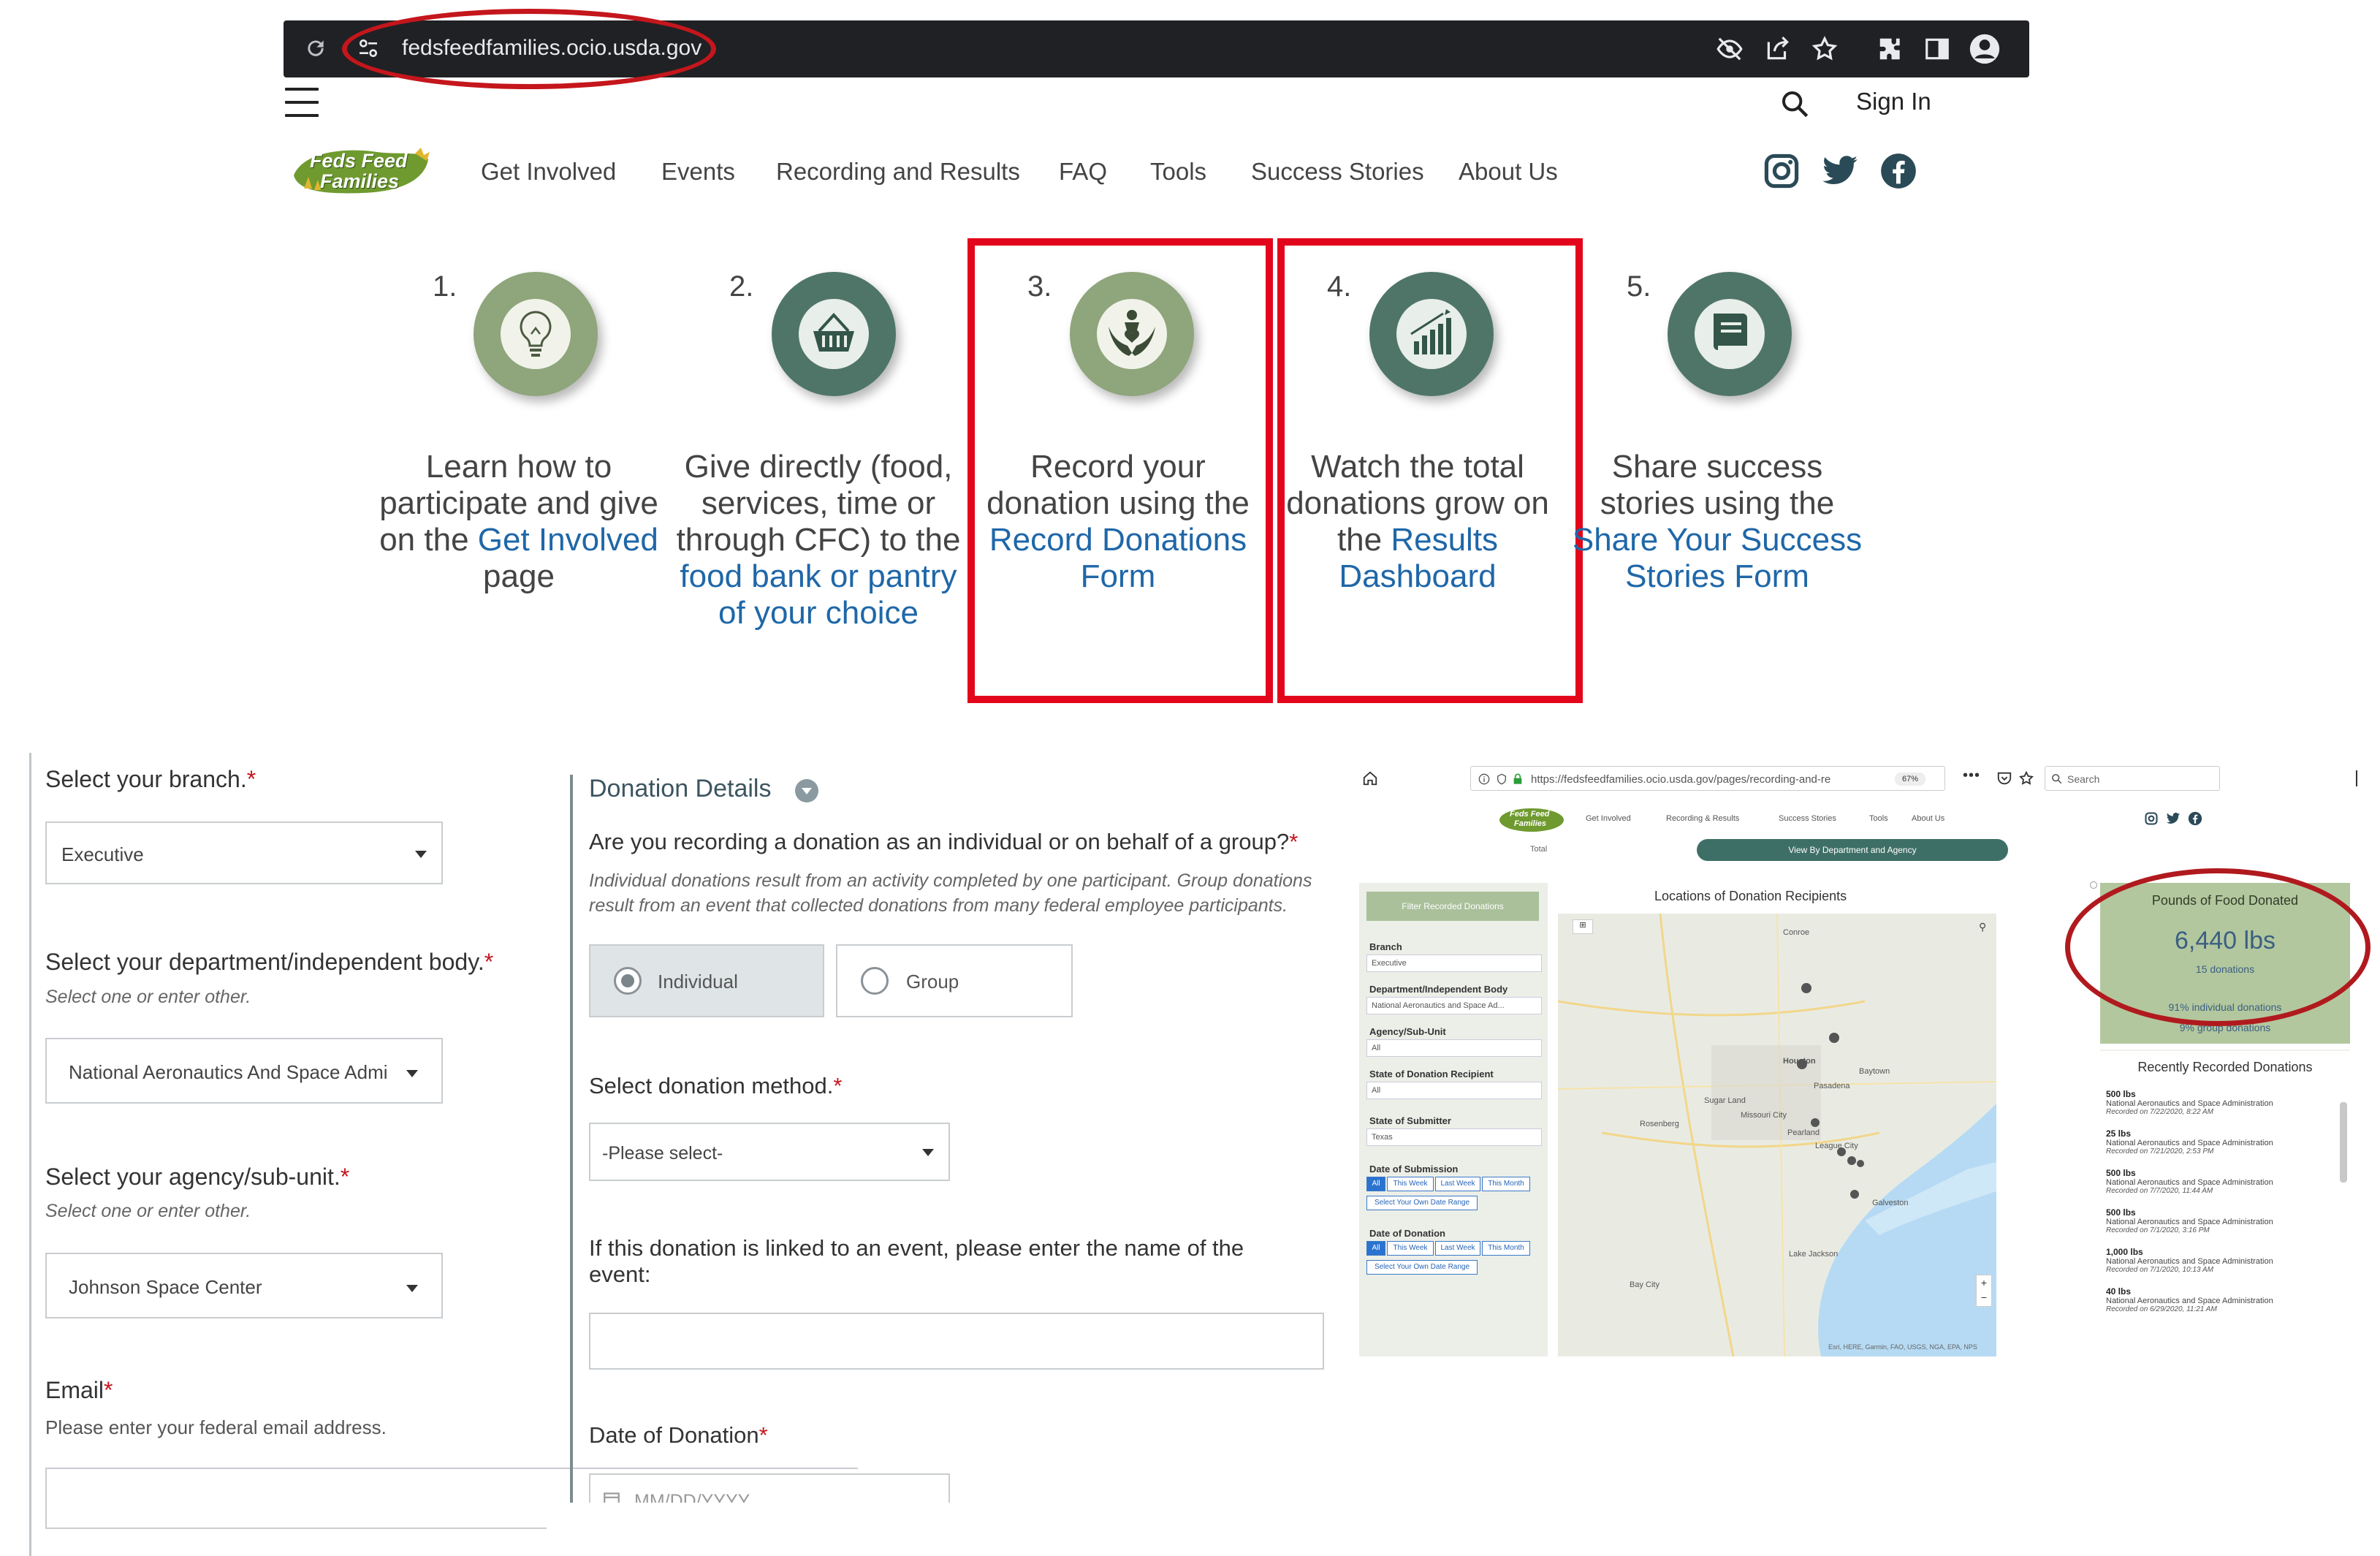  What do you see at coordinates (568, 540) in the screenshot?
I see `step-1-link: Get Involved` at bounding box center [568, 540].